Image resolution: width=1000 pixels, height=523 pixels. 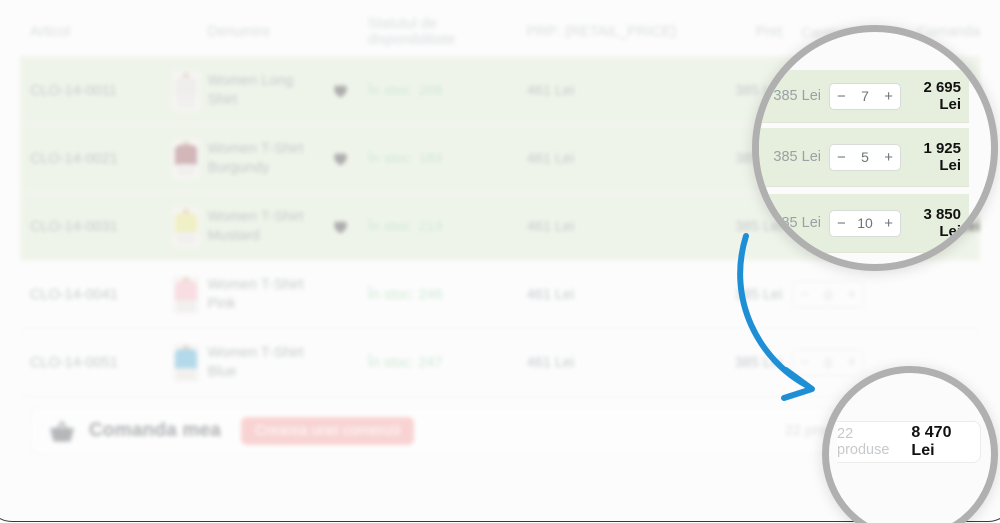 I want to click on quantity-stepper: −10 +, so click(x=865, y=223).